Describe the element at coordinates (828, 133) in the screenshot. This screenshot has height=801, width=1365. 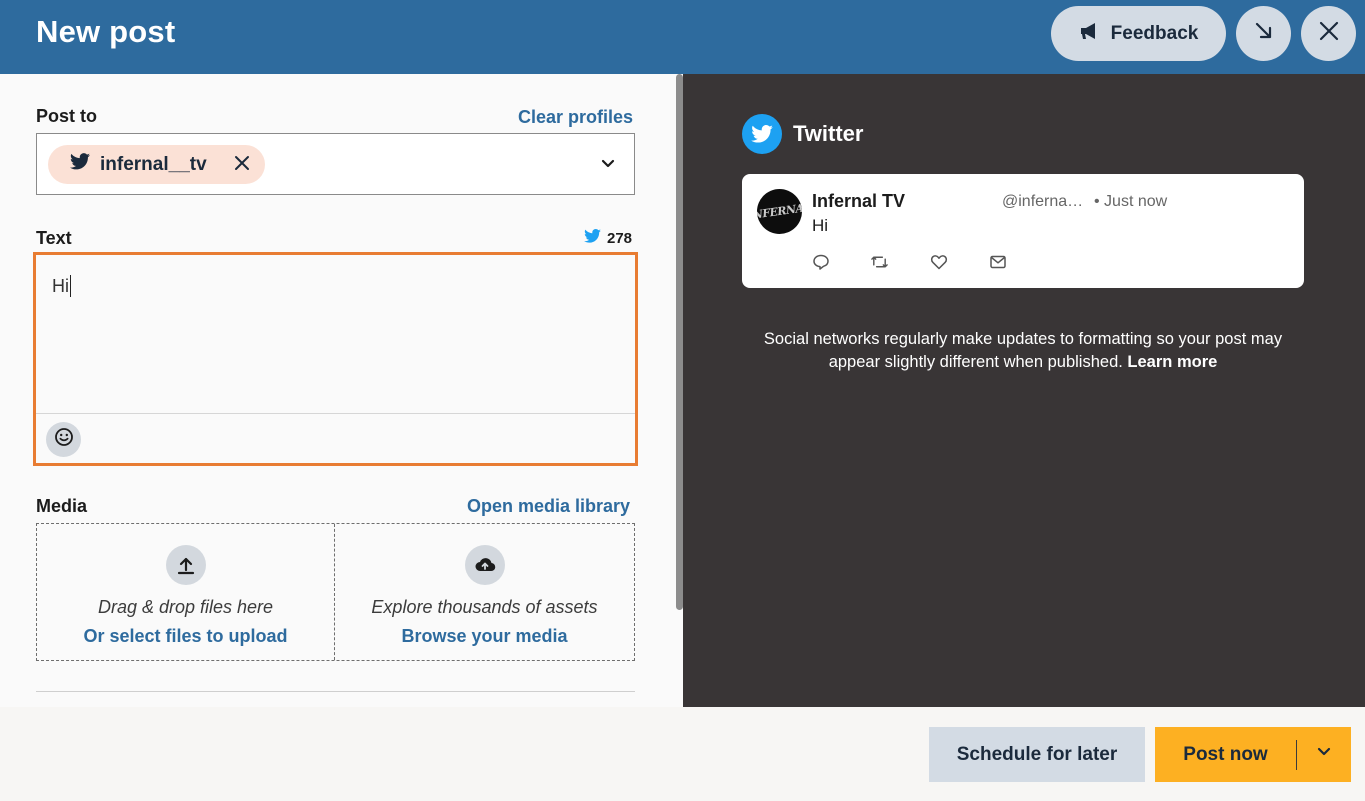
I see `preview-network-name: Twitter` at that location.